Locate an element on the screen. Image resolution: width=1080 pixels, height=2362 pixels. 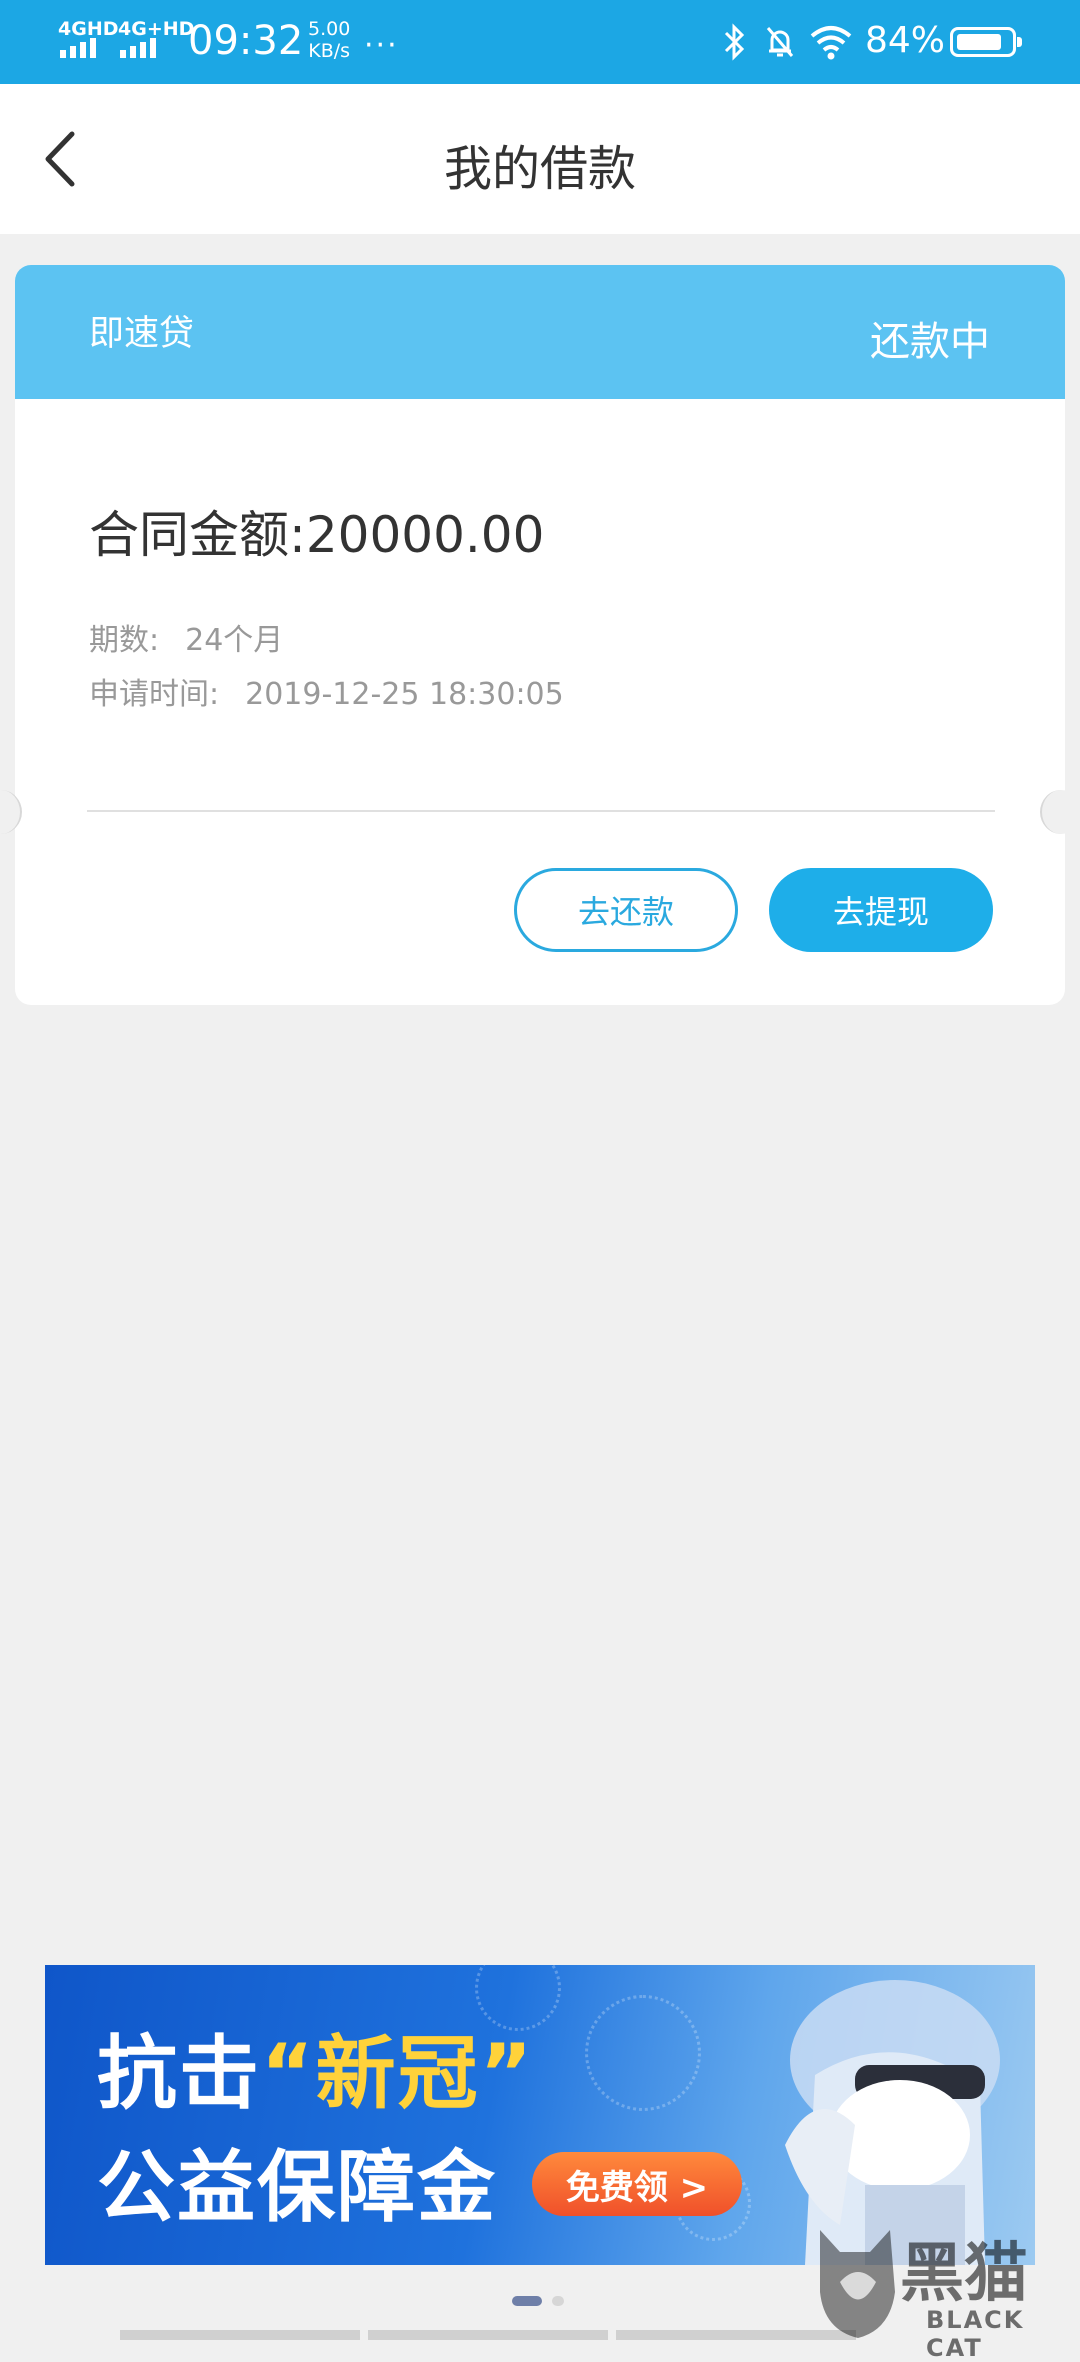
black-cat-watermark: 黑猫 BLACK CAT is located at coordinates (945, 2292).